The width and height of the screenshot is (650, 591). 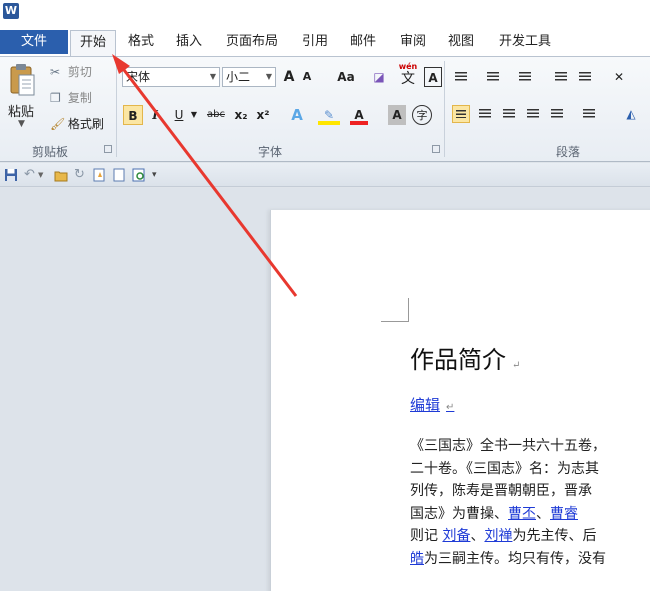 I want to click on shading-icon: ◭, so click(x=631, y=114).